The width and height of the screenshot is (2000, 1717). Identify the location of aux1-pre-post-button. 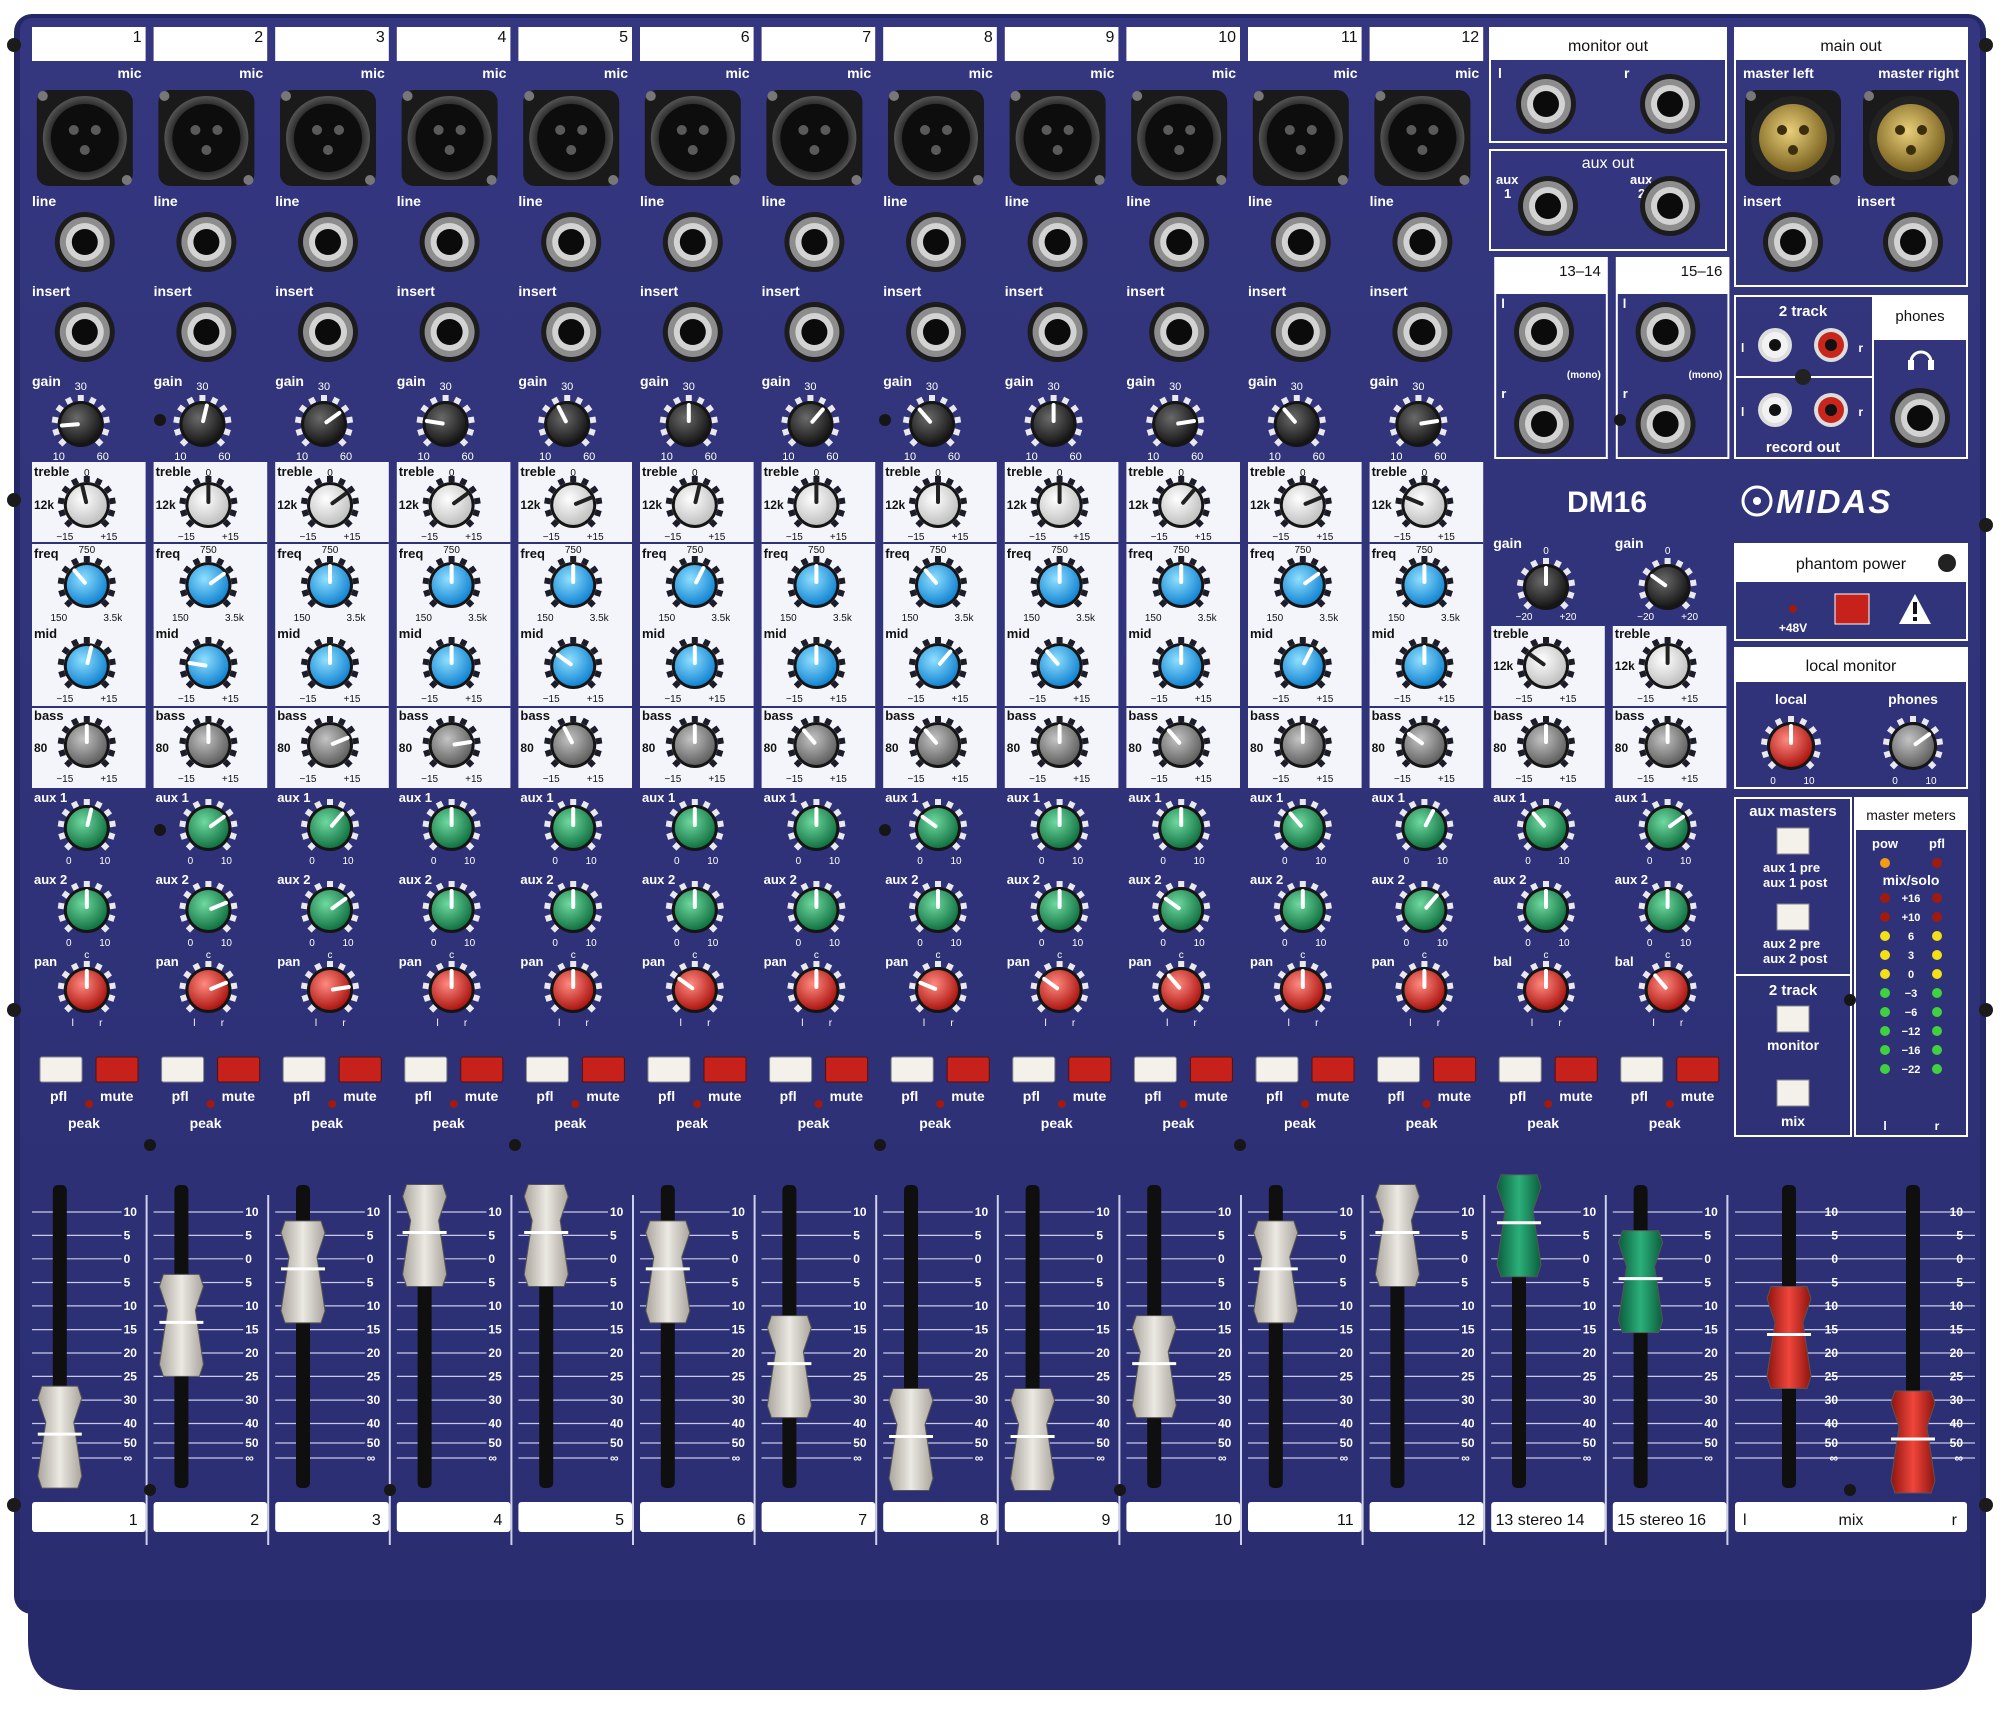
(1793, 841).